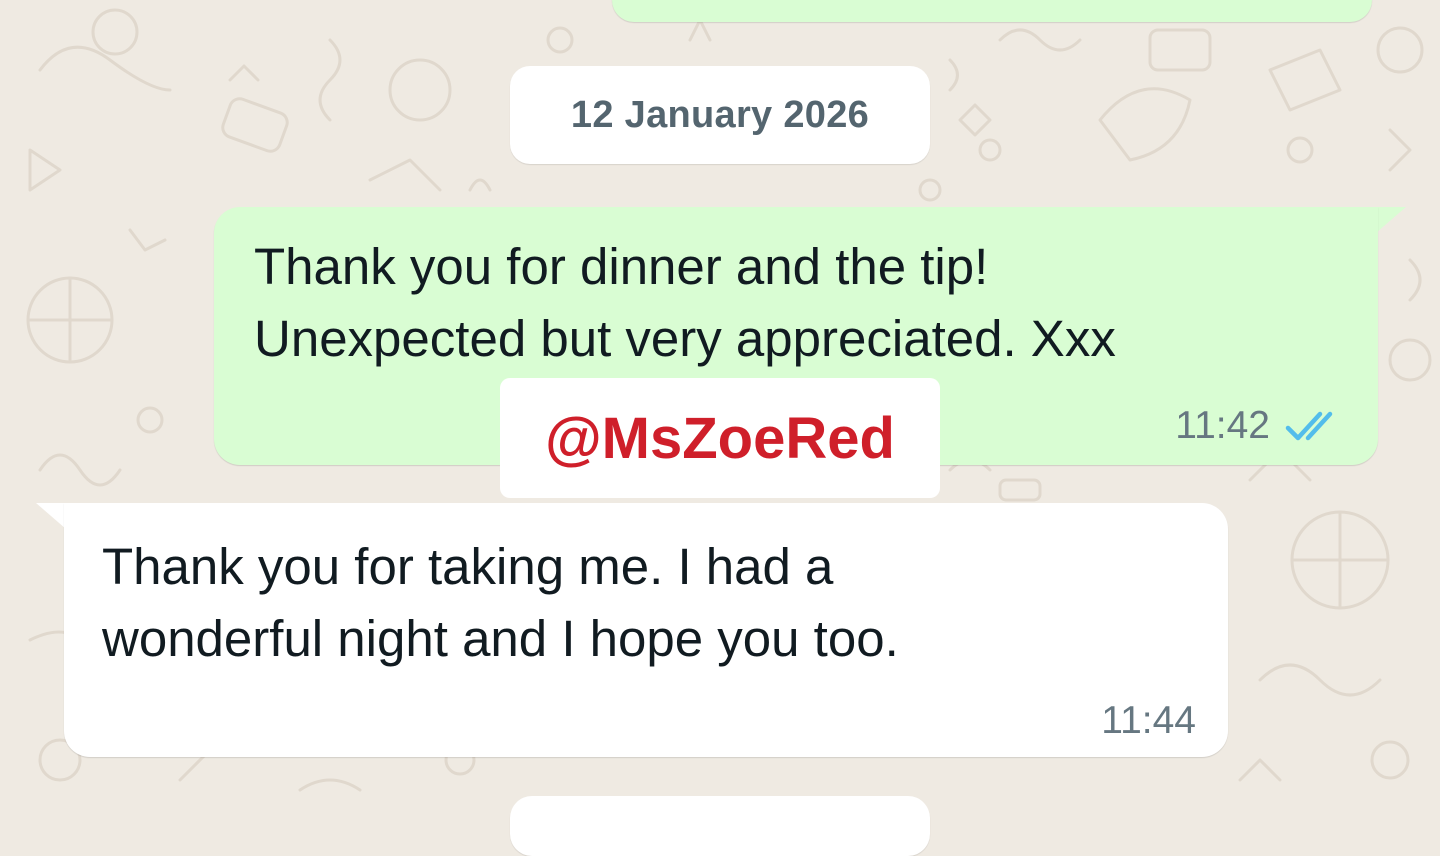  What do you see at coordinates (51, 516) in the screenshot?
I see `incoming-bubble-tail` at bounding box center [51, 516].